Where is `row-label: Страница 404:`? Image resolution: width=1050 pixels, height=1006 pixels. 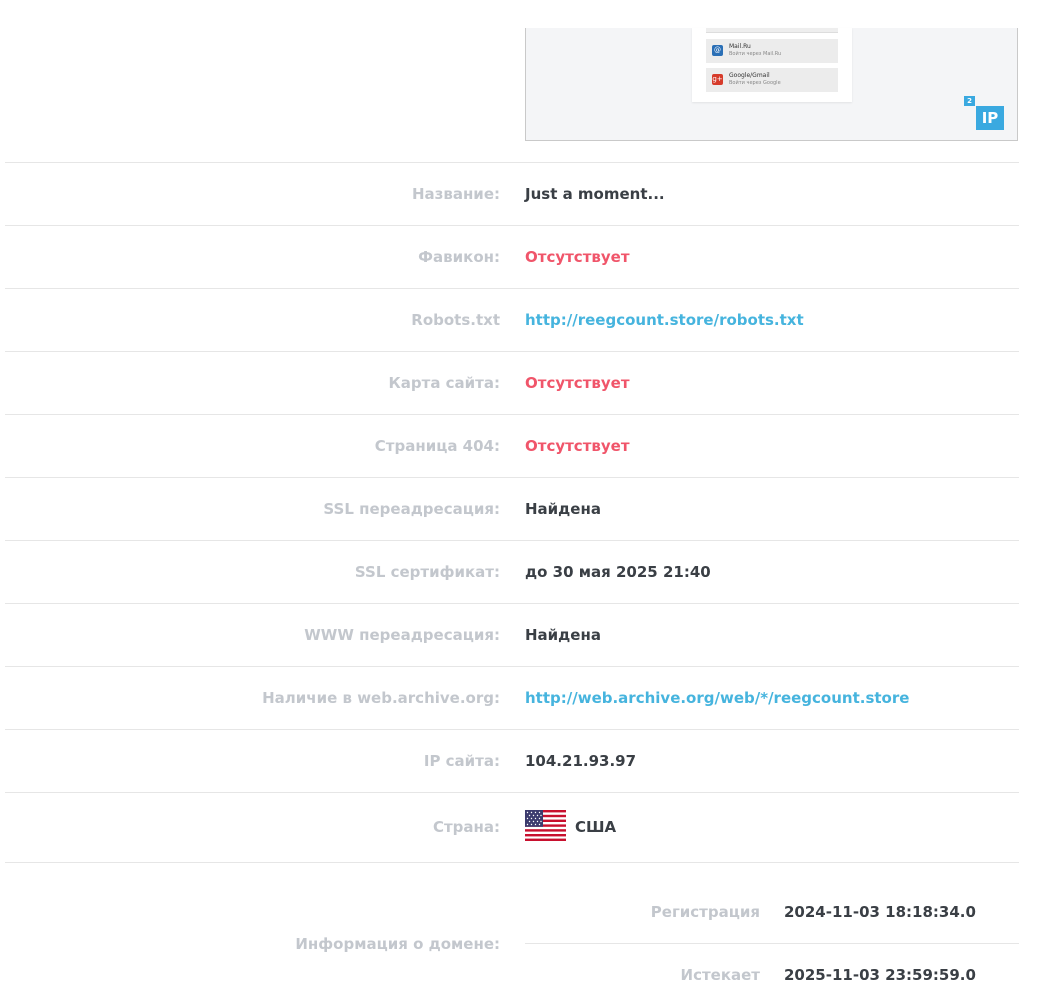
row-label: Страница 404: is located at coordinates (437, 446).